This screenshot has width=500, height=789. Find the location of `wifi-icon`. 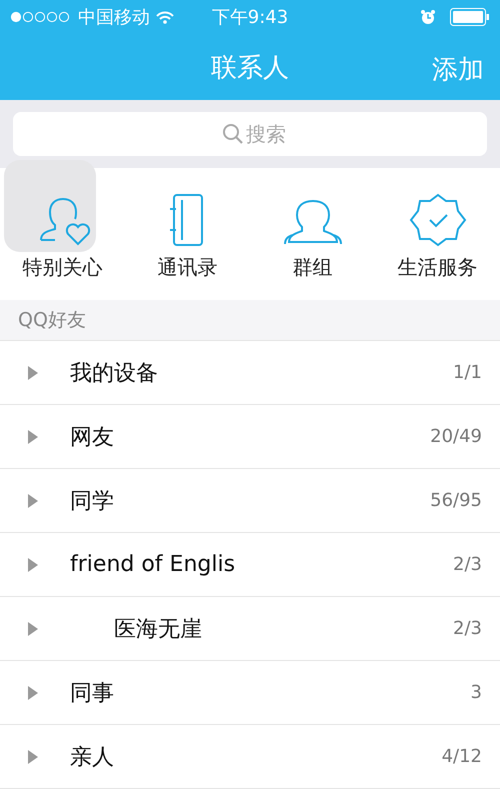

wifi-icon is located at coordinates (165, 17).